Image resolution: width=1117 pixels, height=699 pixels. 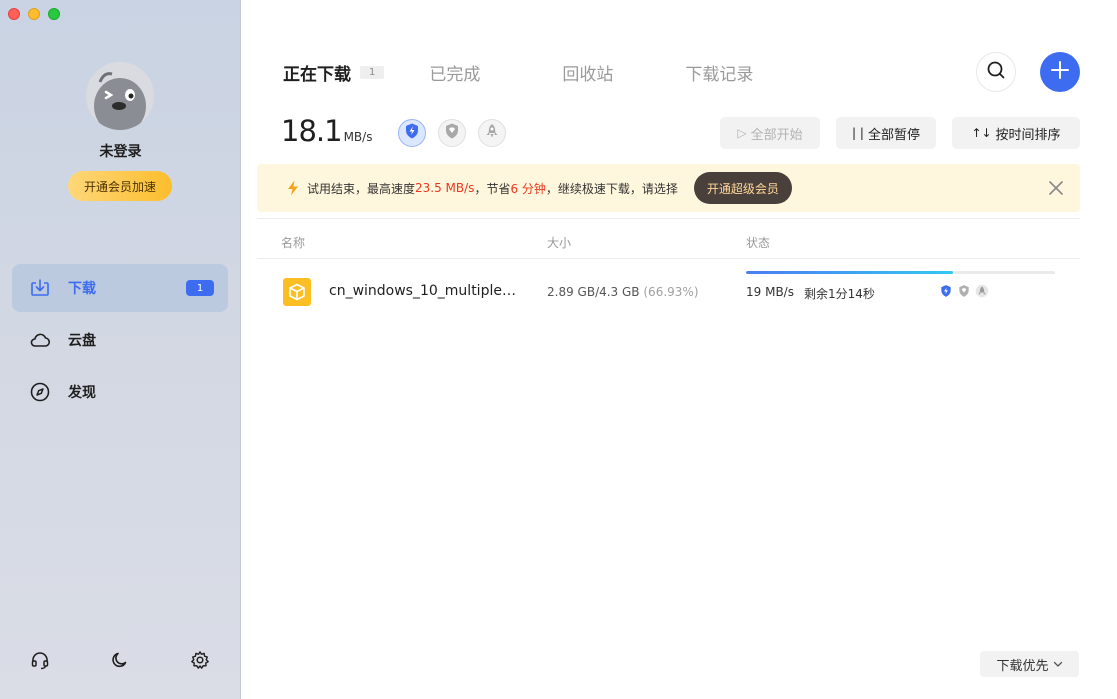 I want to click on sidebar-item-cloud: 云盘, so click(x=120, y=340).